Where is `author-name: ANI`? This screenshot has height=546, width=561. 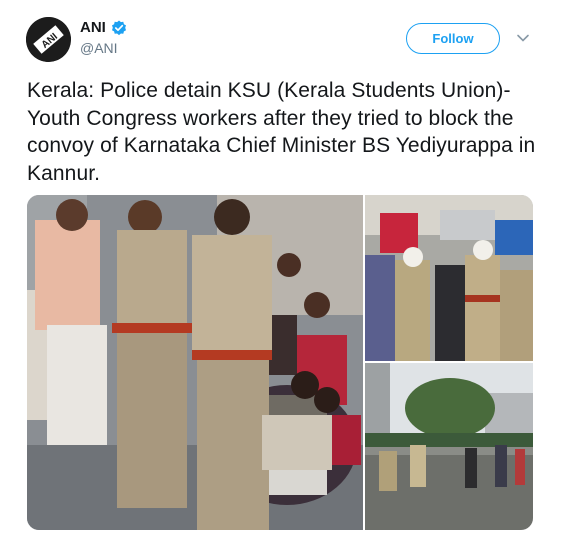 author-name: ANI is located at coordinates (93, 27).